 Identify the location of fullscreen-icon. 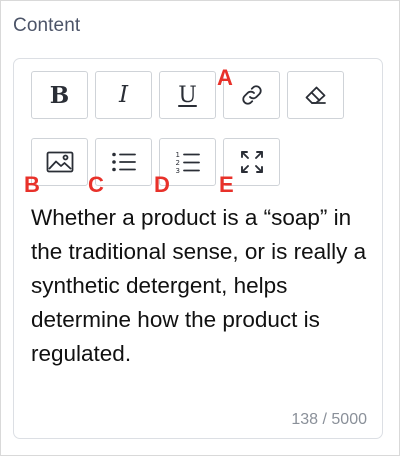
(251, 162).